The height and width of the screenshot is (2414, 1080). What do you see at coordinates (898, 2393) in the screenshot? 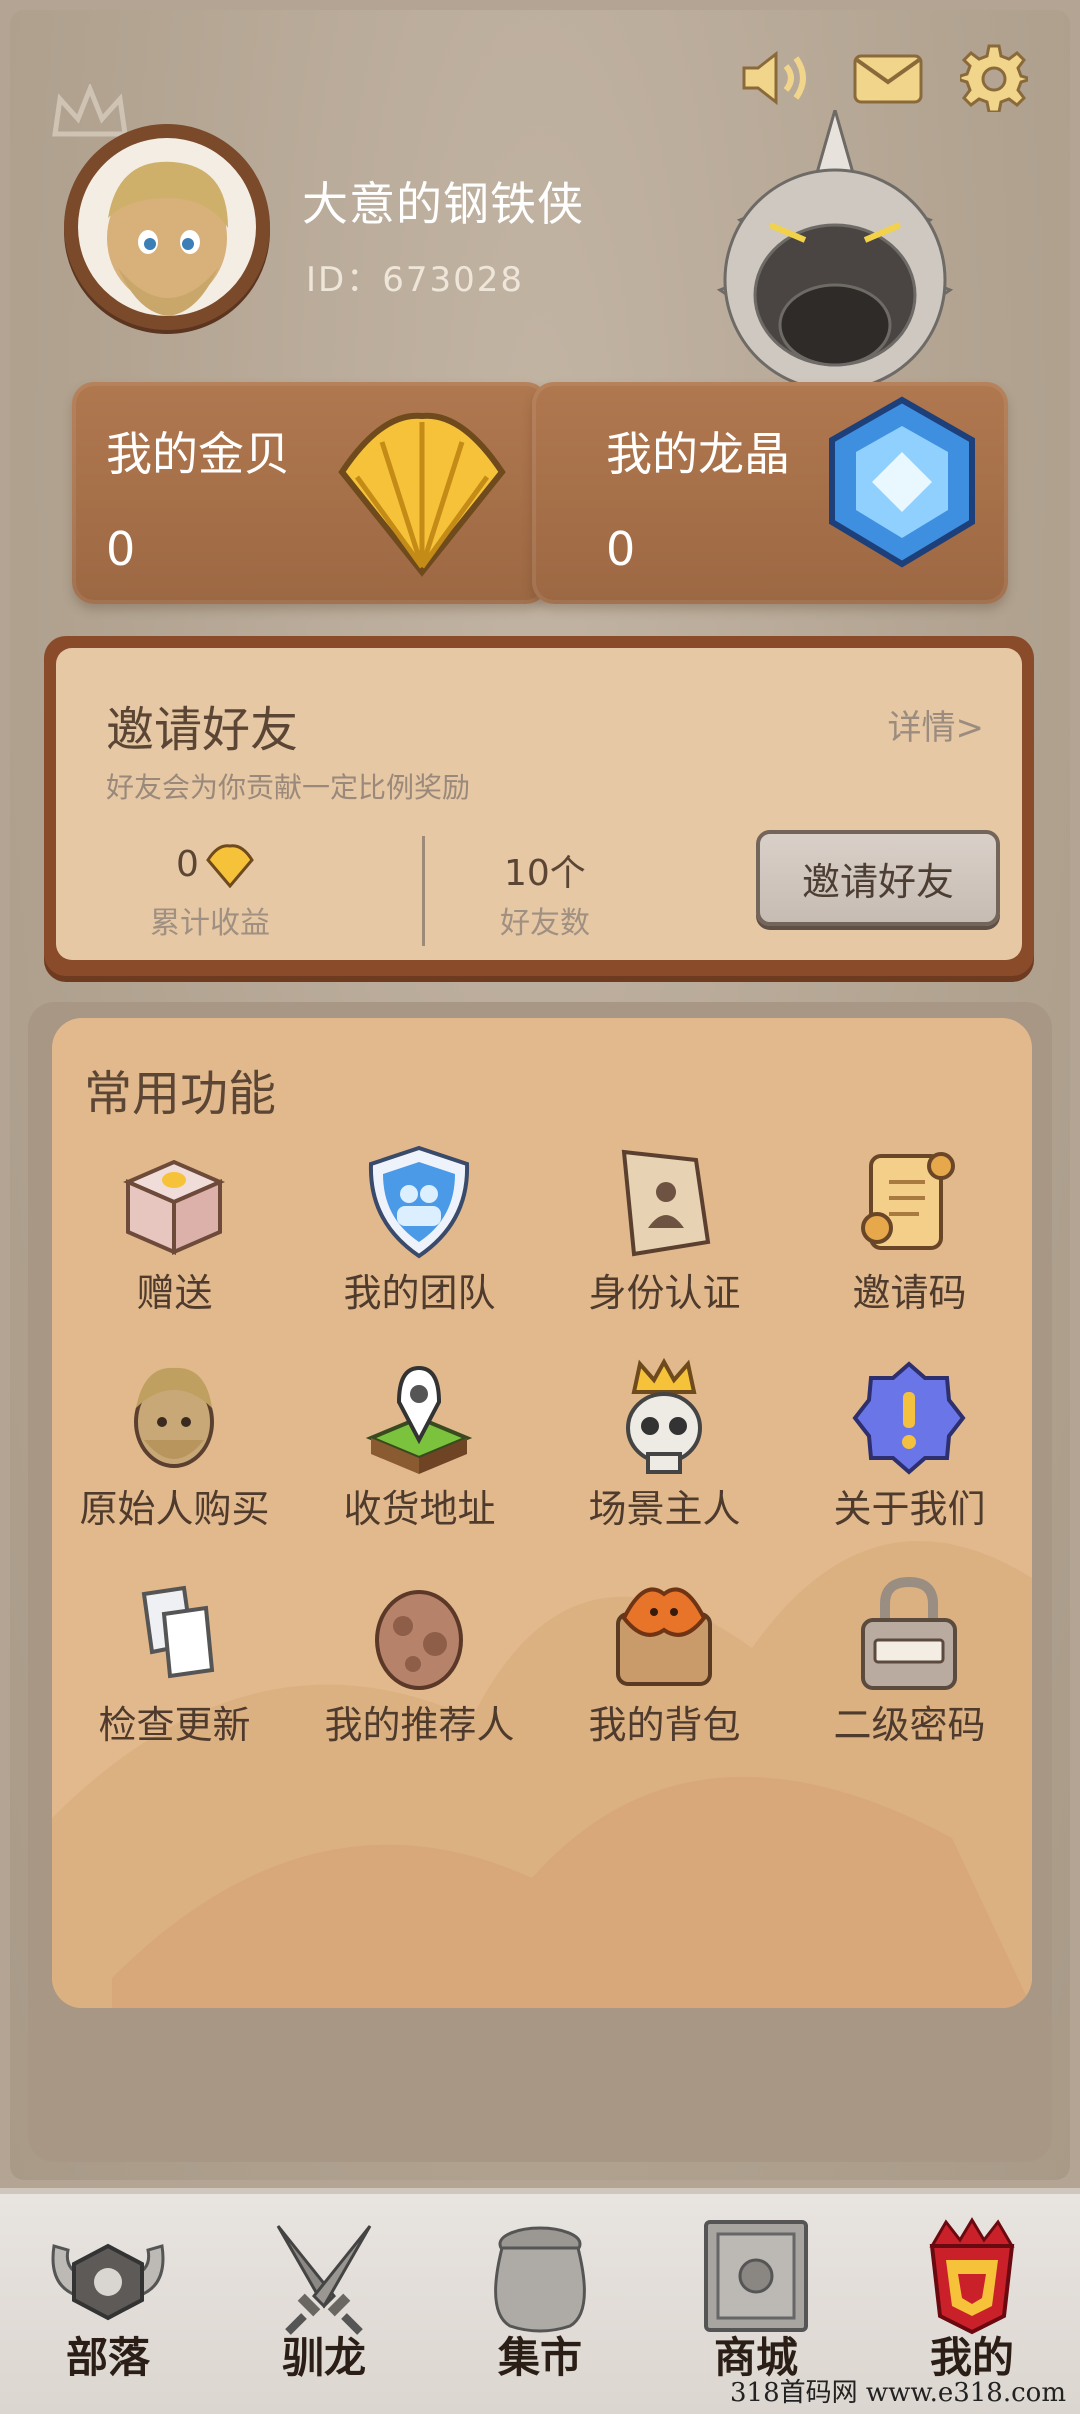
I see `watermark-text: 318首码网 www.e318.com` at bounding box center [898, 2393].